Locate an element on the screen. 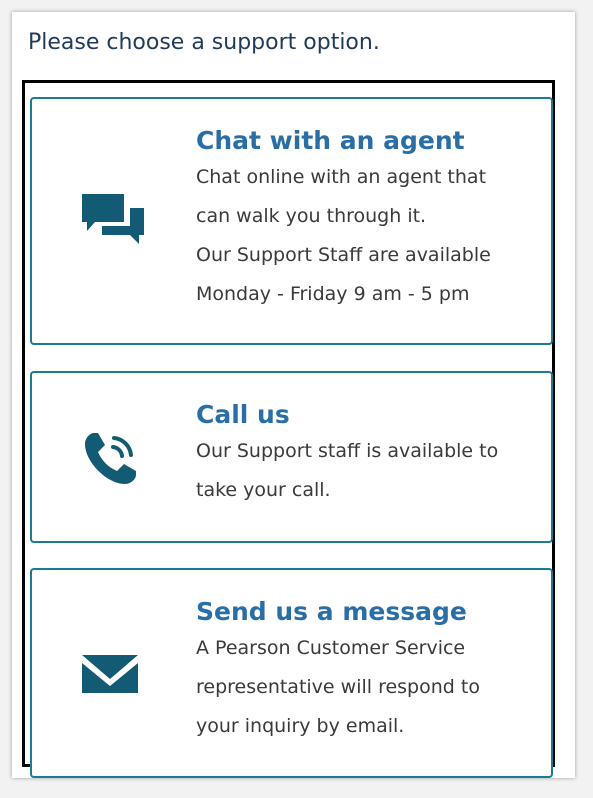 Image resolution: width=593 pixels, height=798 pixels. chat-bubbles-icon is located at coordinates (113, 223).